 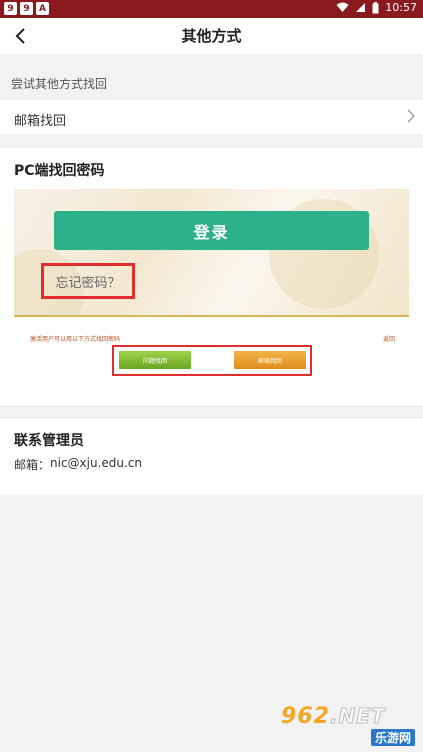 I want to click on page-title: 其他方式, so click(x=211, y=36).